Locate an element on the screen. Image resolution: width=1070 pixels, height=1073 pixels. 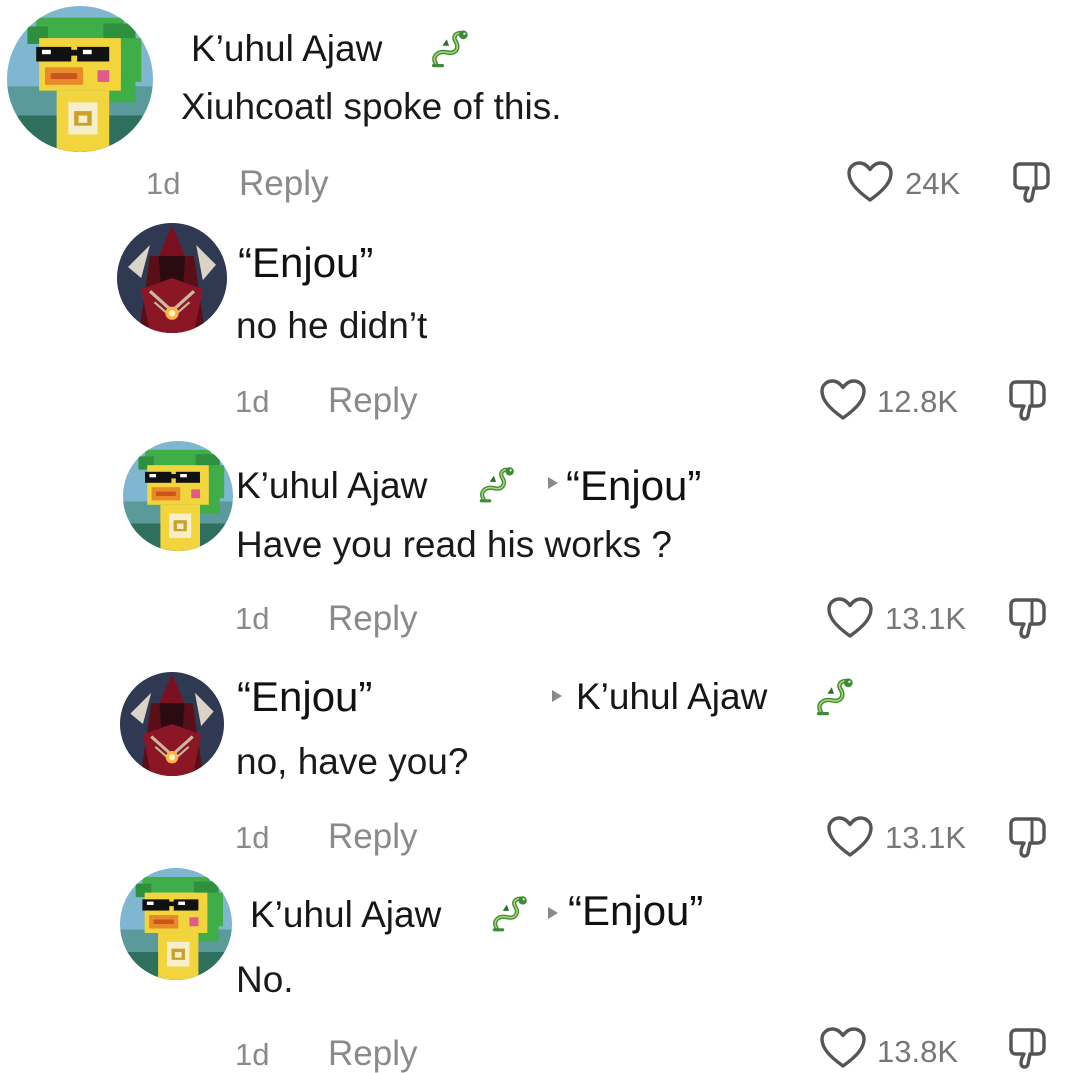
comment-text: Have you read his works ? is located at coordinates (454, 544).